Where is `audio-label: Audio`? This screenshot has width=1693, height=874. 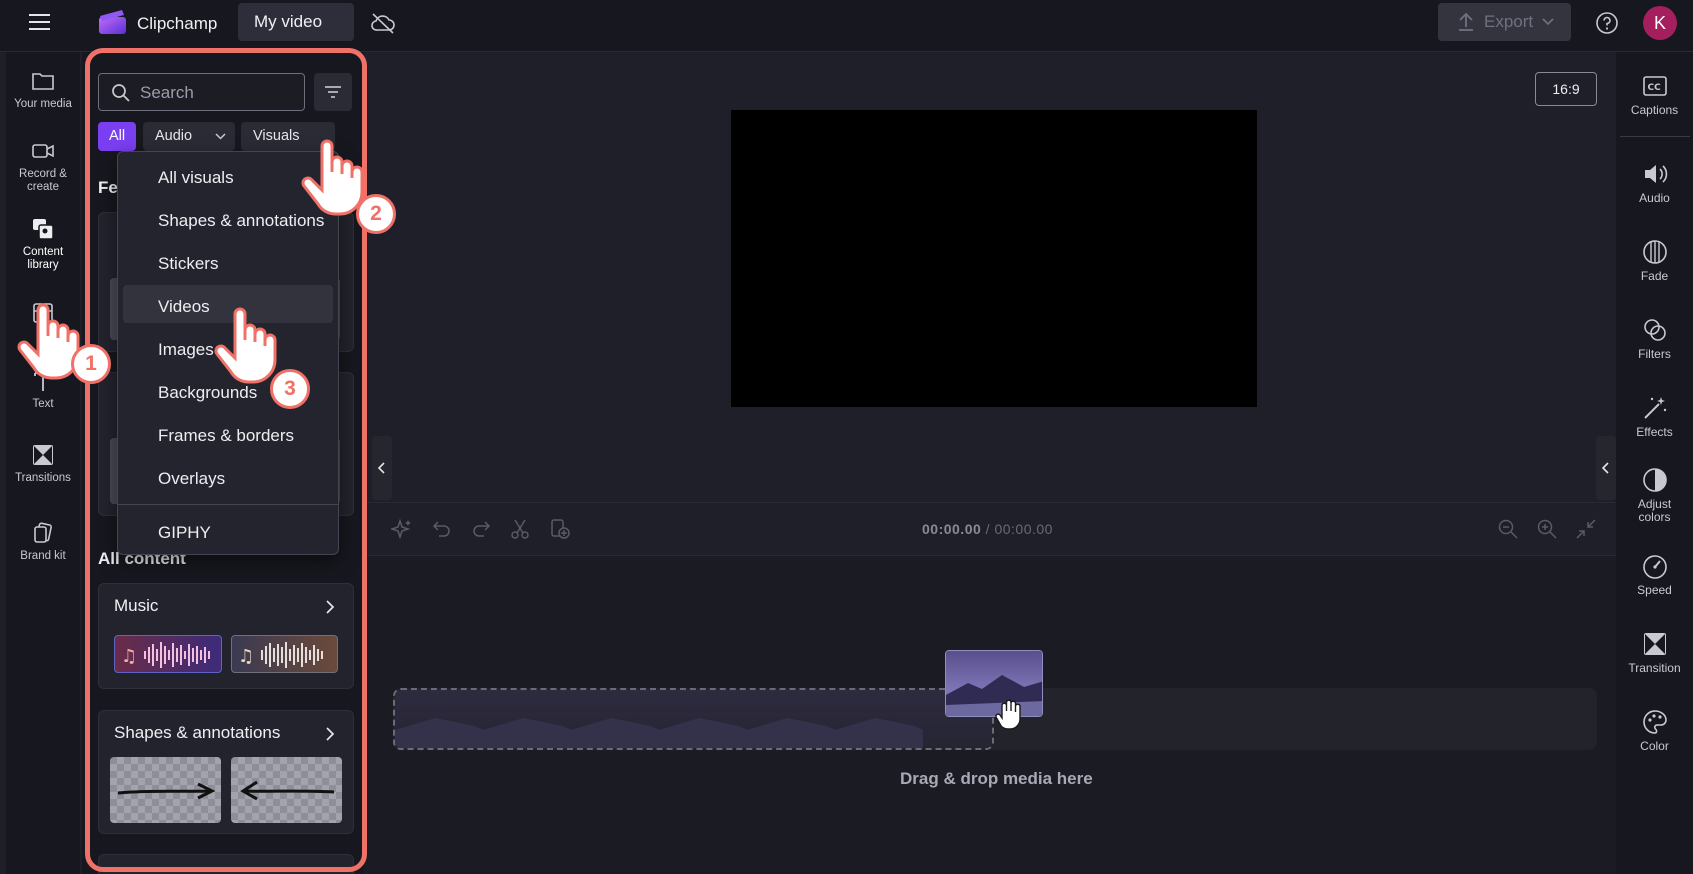 audio-label: Audio is located at coordinates (1654, 198).